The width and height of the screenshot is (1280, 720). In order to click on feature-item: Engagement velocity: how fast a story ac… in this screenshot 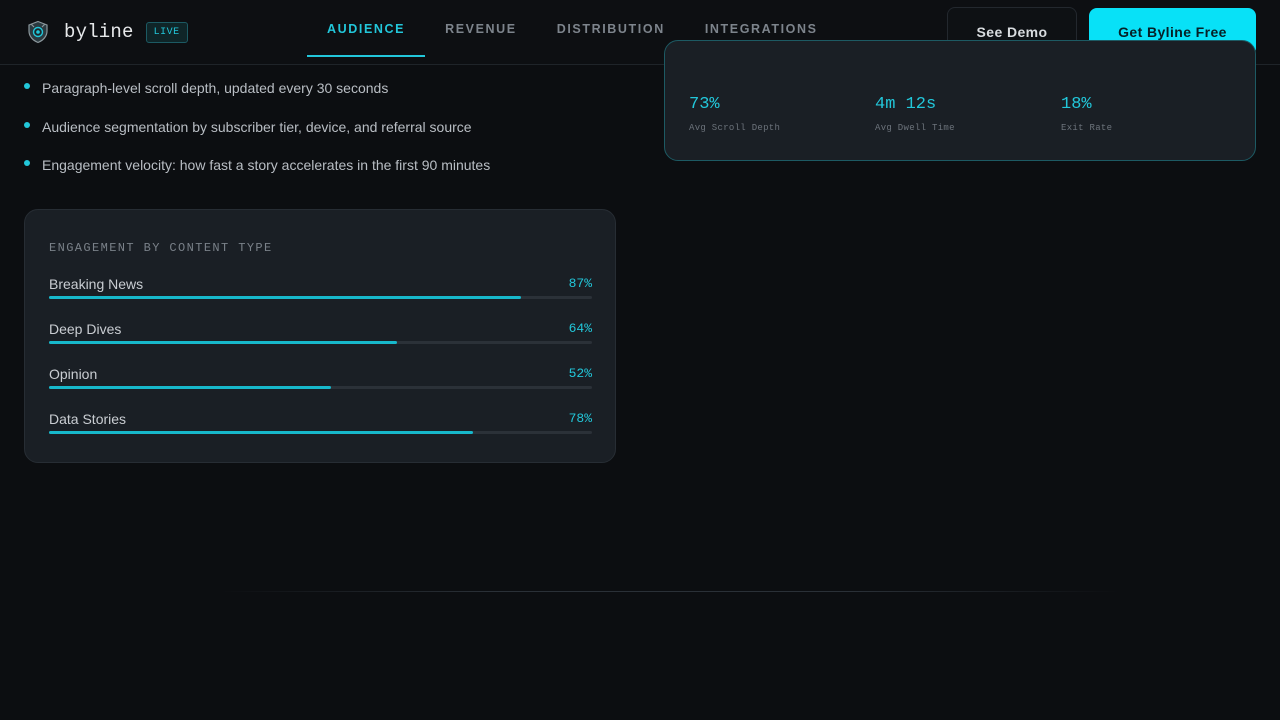, I will do `click(324, 174)`.